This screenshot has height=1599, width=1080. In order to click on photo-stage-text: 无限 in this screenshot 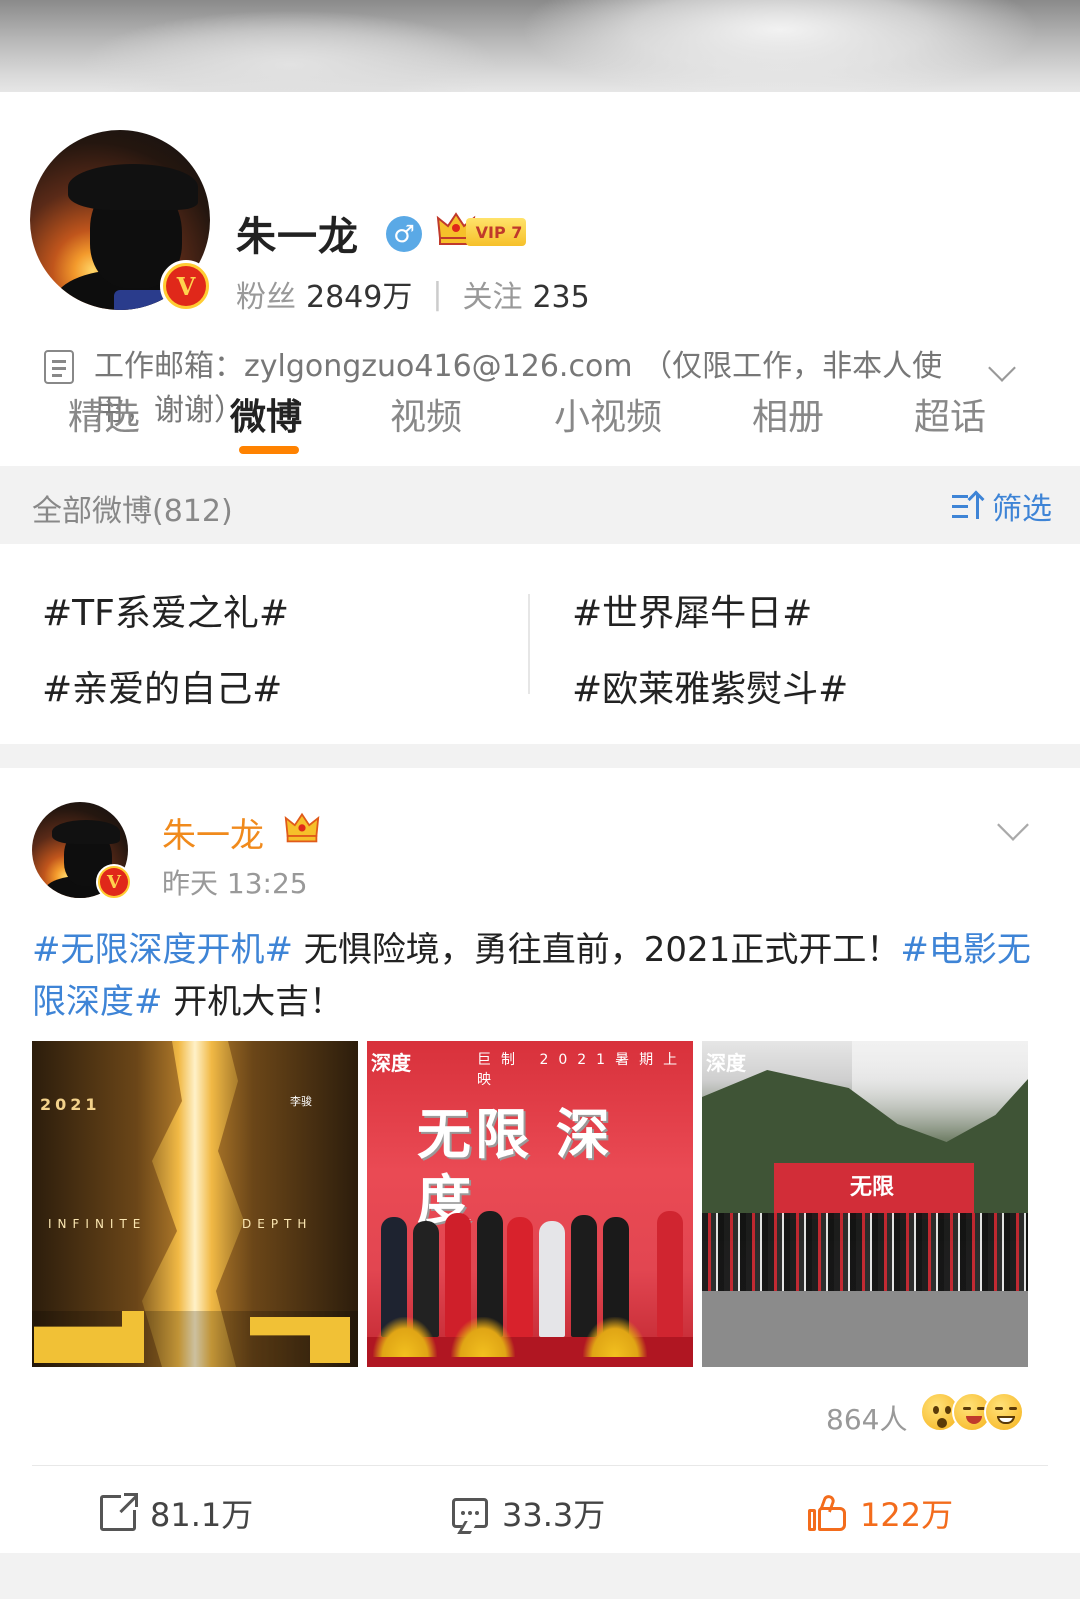, I will do `click(872, 1187)`.